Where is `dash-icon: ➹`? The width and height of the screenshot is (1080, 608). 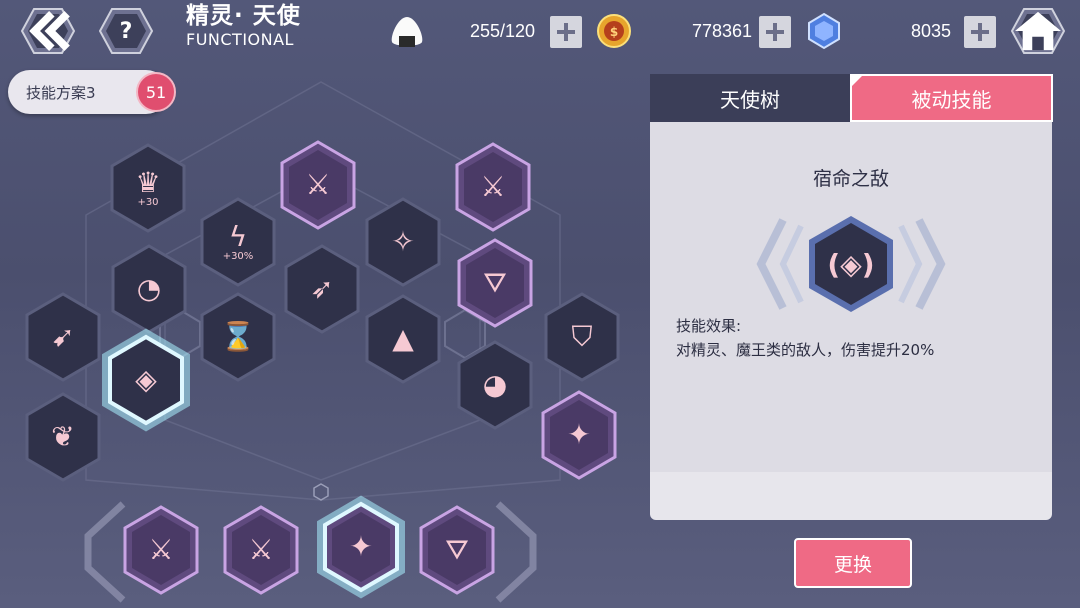
dash-icon: ➹ is located at coordinates (63, 336).